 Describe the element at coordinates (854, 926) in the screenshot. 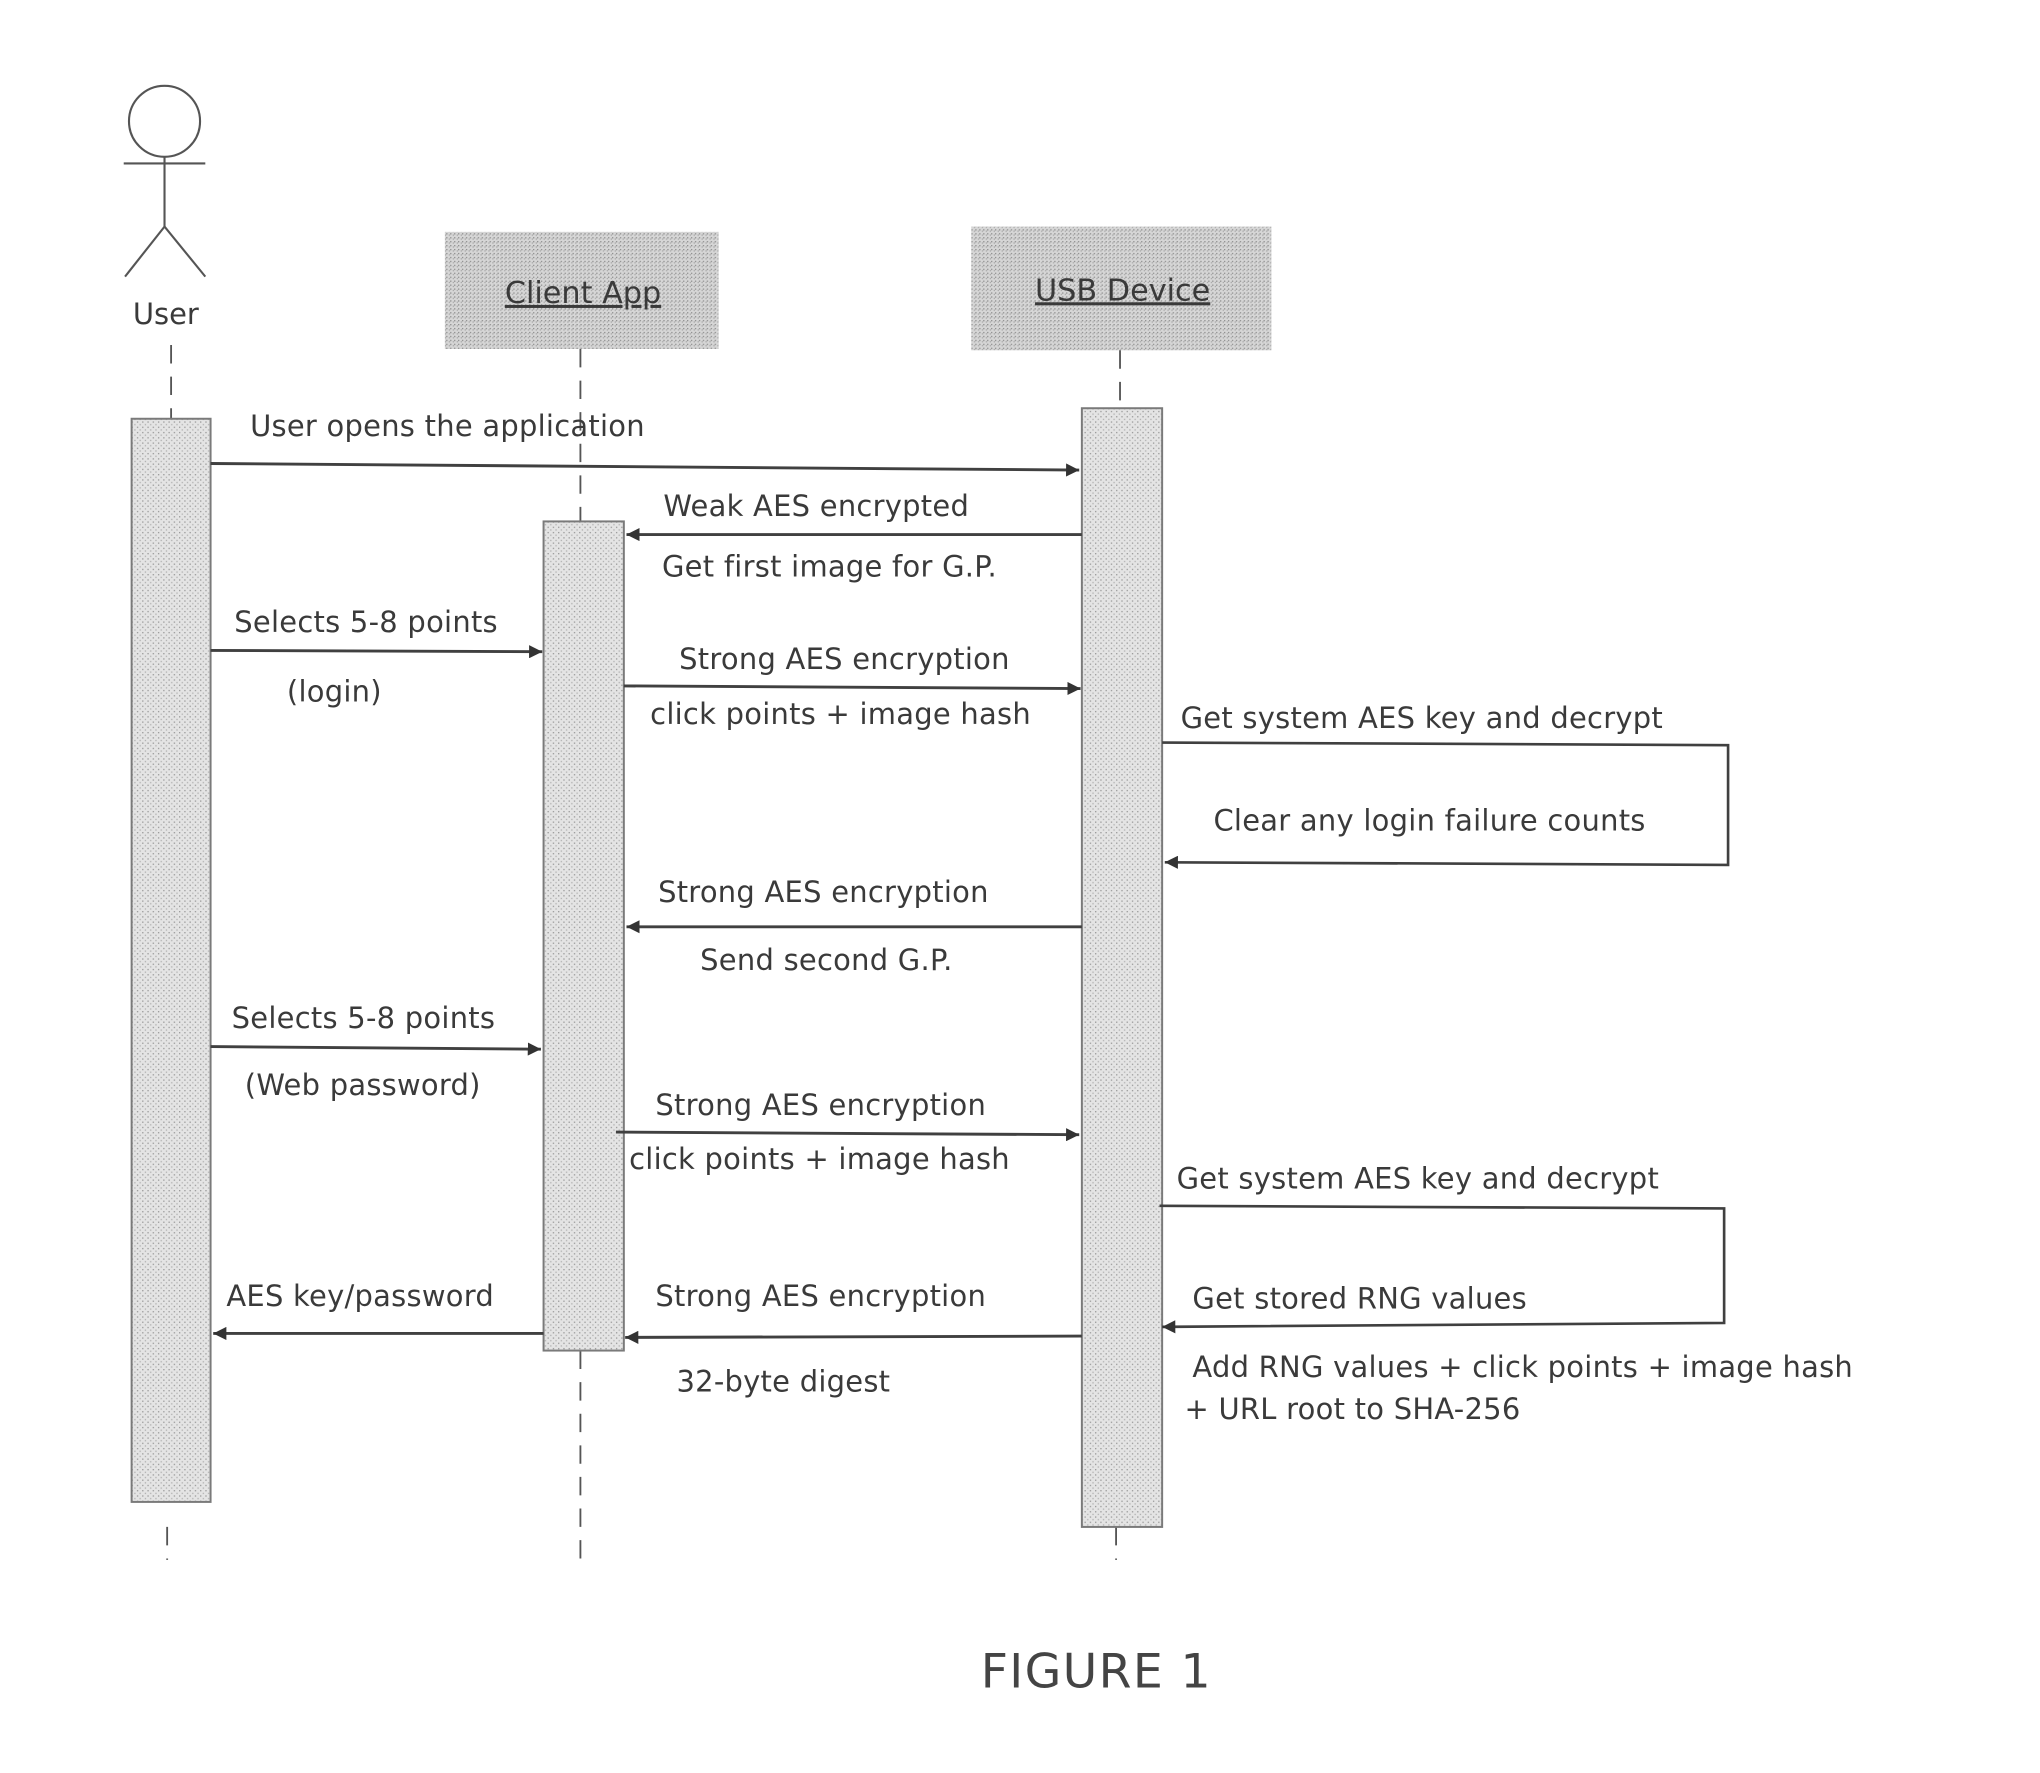

I see `message-send-second-gp: Strong AES encryption Send second G.P.` at that location.